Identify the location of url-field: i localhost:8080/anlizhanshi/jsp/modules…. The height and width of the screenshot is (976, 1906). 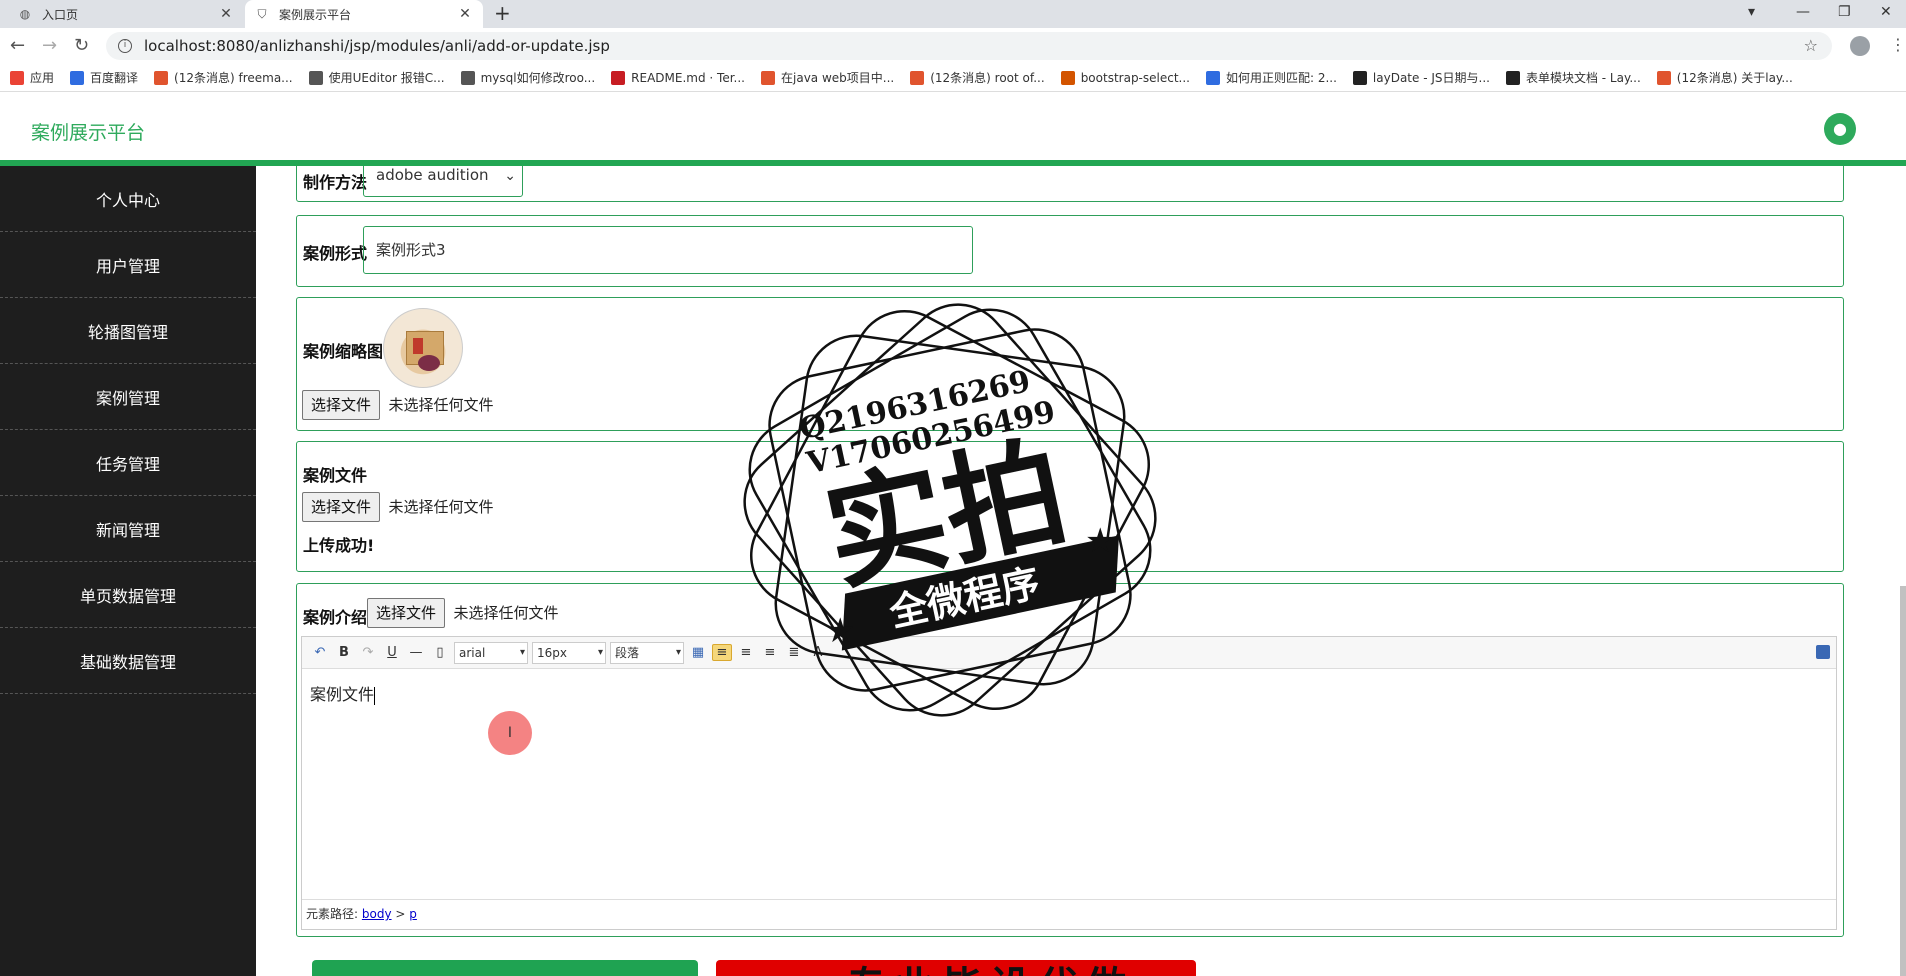
(969, 46).